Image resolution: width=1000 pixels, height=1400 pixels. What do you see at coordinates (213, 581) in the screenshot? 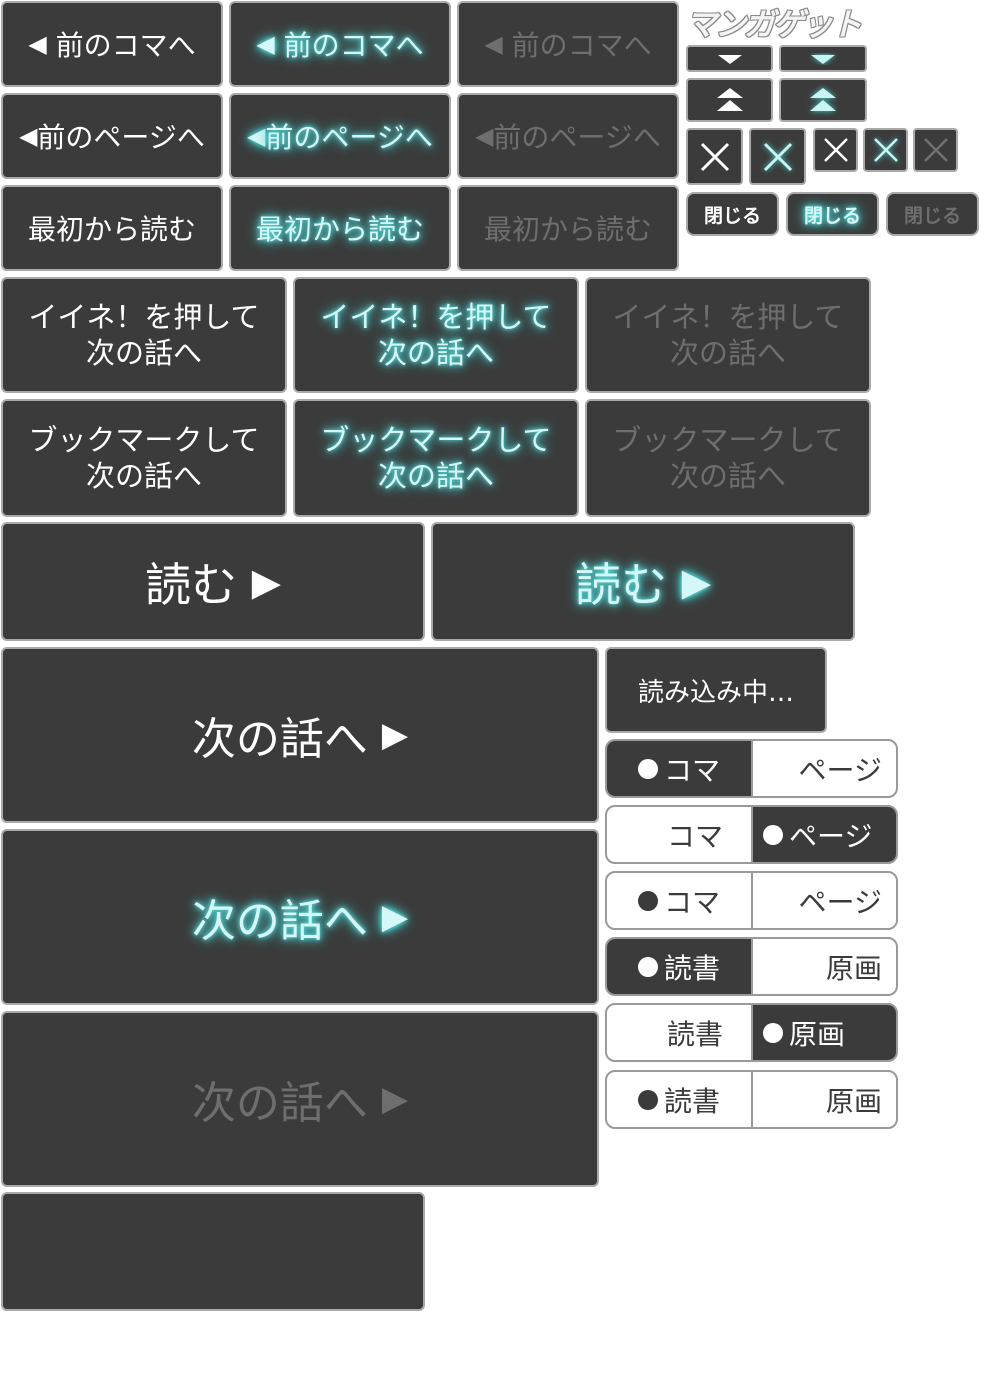
I see `read-button-normal: 読む ▶` at bounding box center [213, 581].